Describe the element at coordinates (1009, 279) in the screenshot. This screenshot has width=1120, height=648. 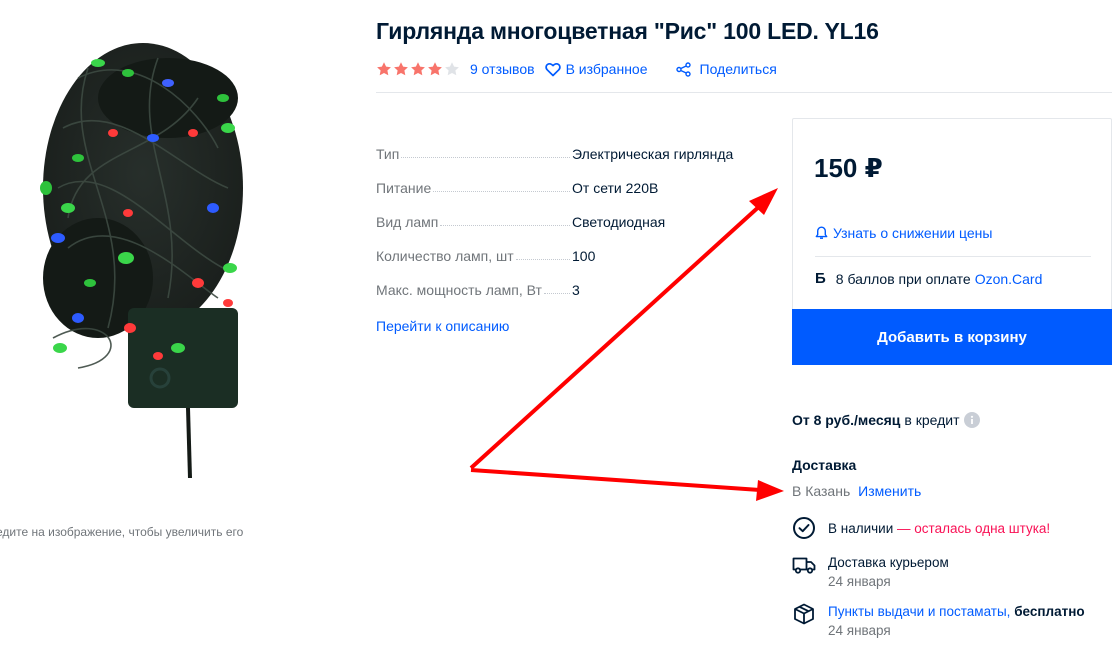
I see `ozon-card-link: Ozon.Card` at that location.